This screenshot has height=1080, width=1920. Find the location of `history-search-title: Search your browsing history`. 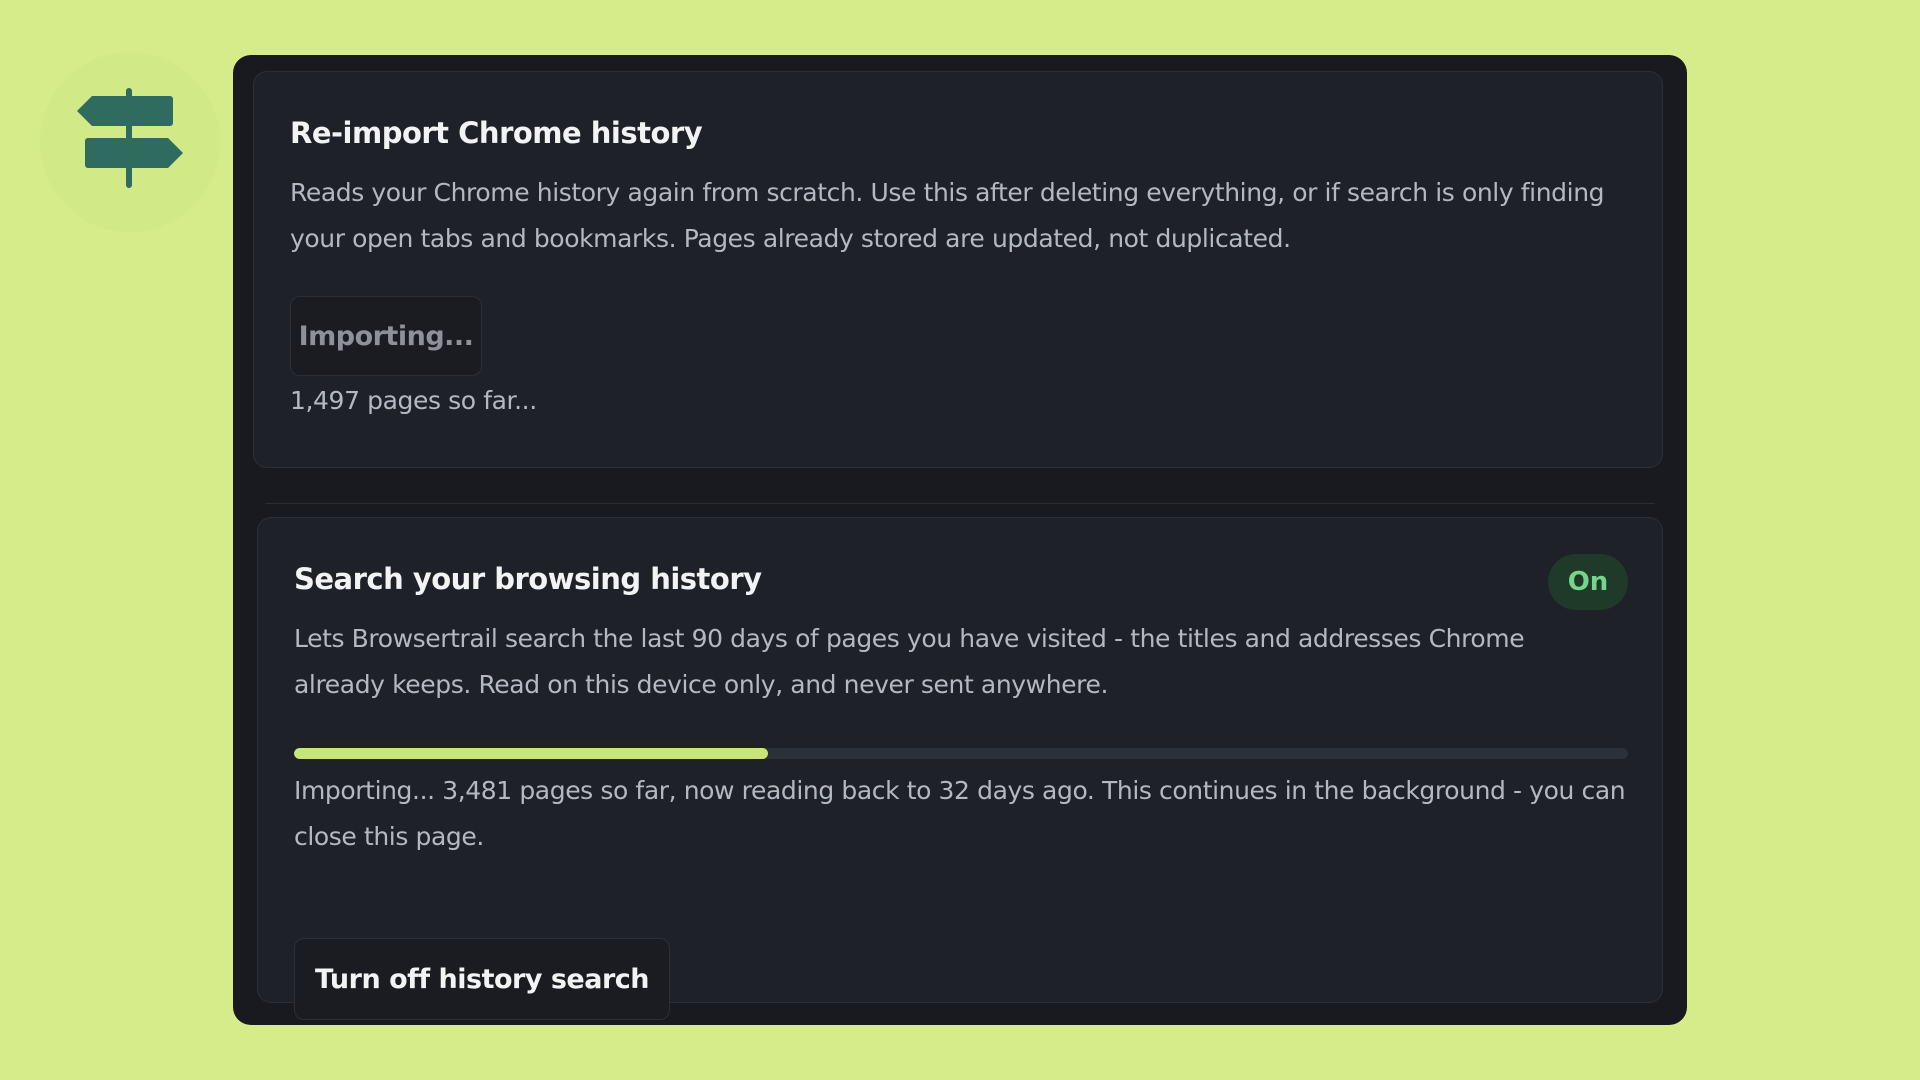

history-search-title: Search your browsing history is located at coordinates (528, 579).